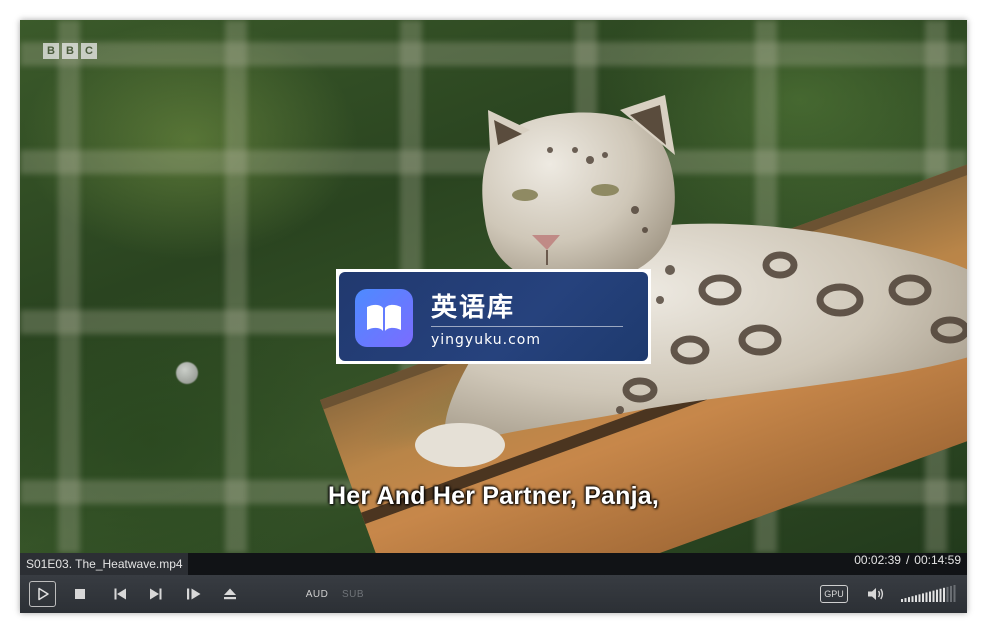 This screenshot has height=633, width=987. I want to click on skip-previous-icon, so click(120, 594).